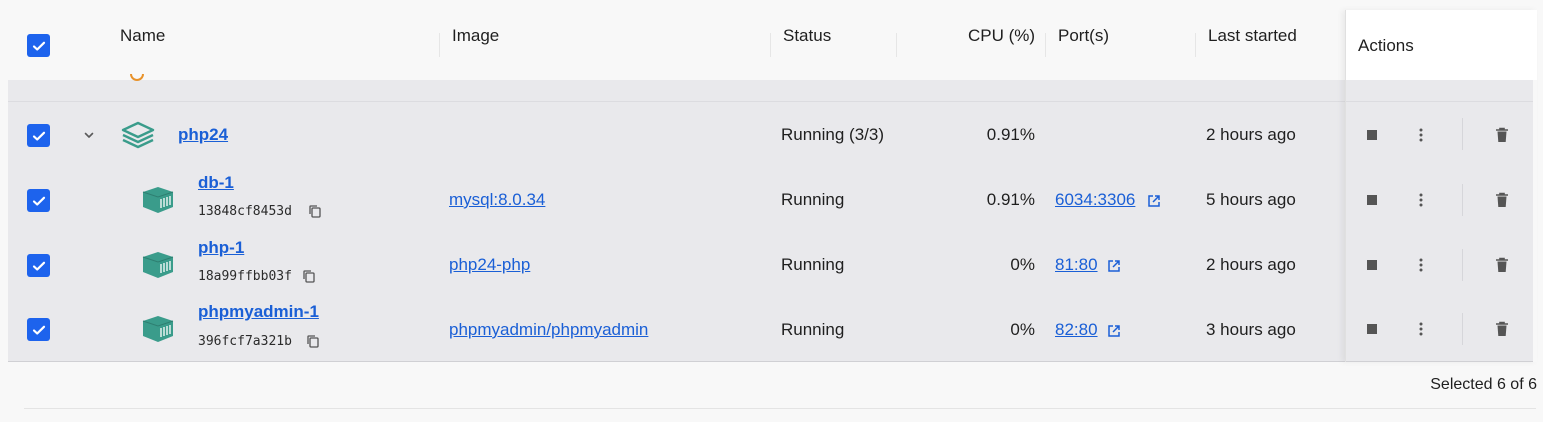  Describe the element at coordinates (770, 101) in the screenshot. I see `row-divider` at that location.